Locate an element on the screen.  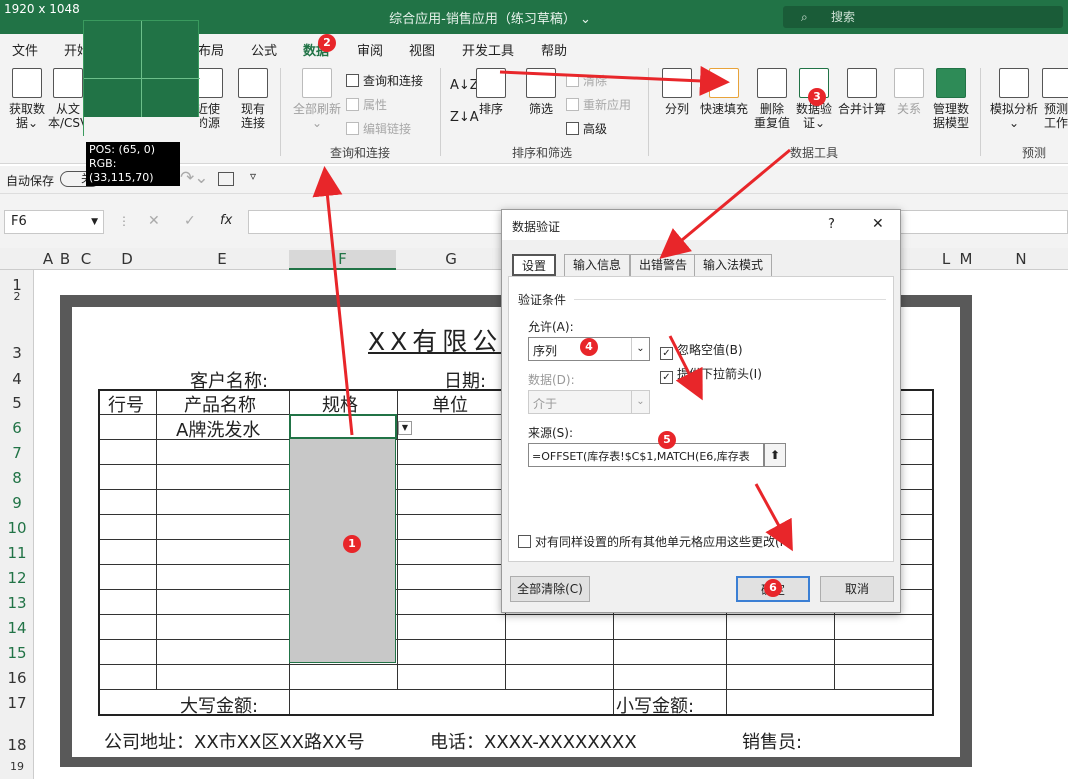
cell-f6-active is located at coordinates (343, 426).